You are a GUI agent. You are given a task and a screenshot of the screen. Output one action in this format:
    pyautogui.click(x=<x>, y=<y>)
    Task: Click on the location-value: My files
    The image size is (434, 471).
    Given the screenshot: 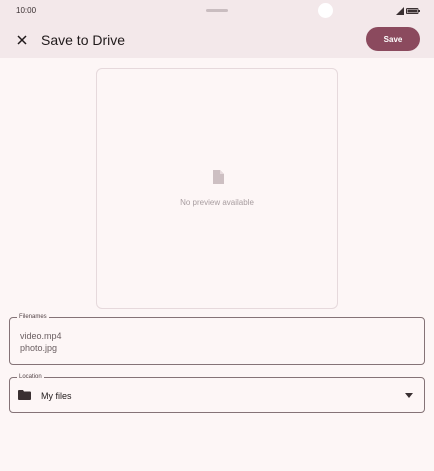 What is the action you would take?
    pyautogui.click(x=56, y=396)
    